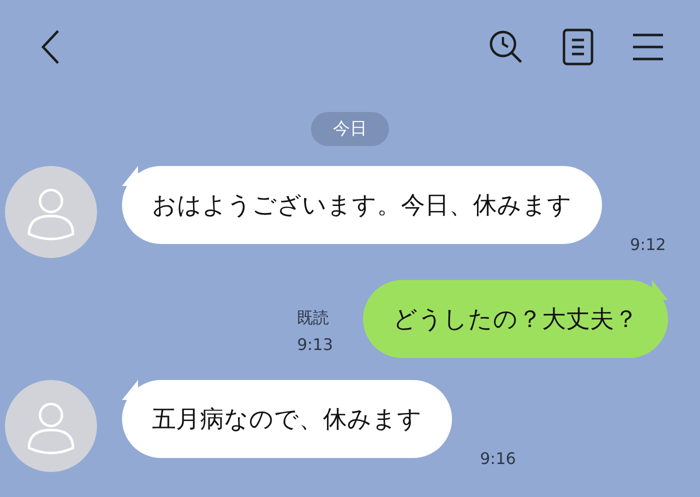 This screenshot has width=700, height=497. Describe the element at coordinates (506, 47) in the screenshot. I see `search-icon` at that location.